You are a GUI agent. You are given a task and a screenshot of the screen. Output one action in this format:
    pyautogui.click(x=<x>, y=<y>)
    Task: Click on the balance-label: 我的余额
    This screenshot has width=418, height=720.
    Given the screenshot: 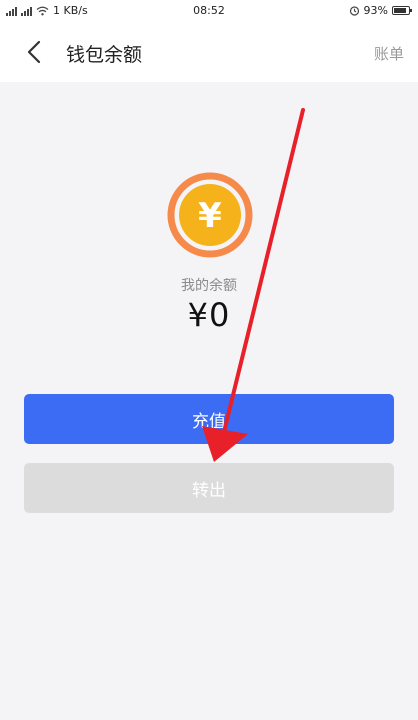 What is the action you would take?
    pyautogui.click(x=209, y=286)
    